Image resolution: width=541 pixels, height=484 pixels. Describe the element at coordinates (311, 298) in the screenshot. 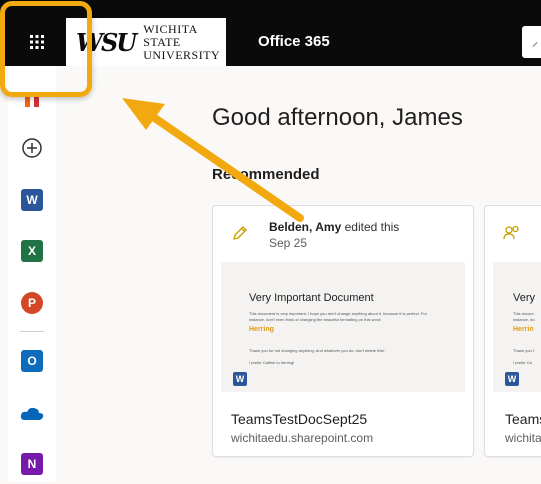

I see `preview-title: Very Important Document` at that location.